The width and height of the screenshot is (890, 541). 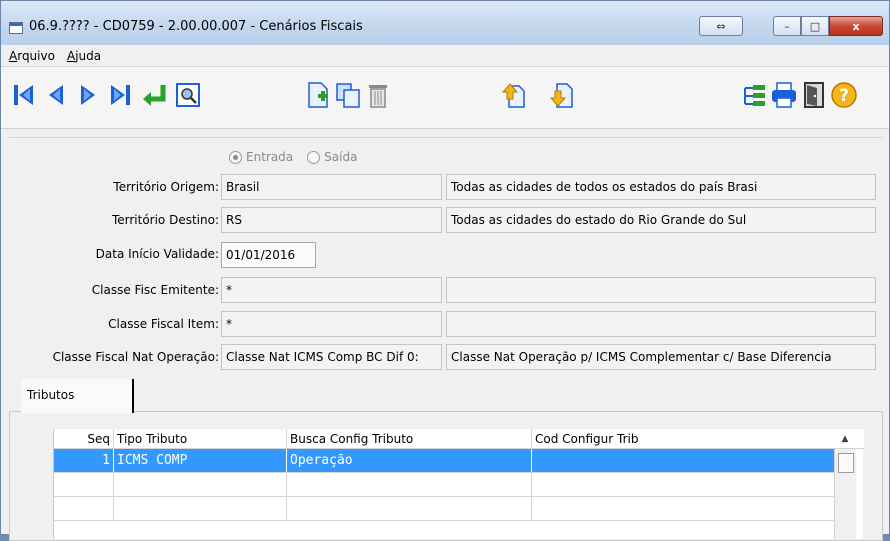 What do you see at coordinates (341, 157) in the screenshot?
I see `radio-saida-label: Saída` at bounding box center [341, 157].